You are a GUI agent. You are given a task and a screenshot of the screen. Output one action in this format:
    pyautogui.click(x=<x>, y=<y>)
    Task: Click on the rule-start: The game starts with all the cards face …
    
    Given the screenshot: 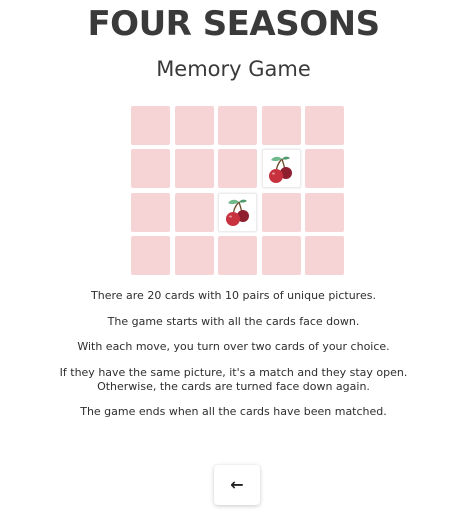 What is the action you would take?
    pyautogui.click(x=233, y=321)
    